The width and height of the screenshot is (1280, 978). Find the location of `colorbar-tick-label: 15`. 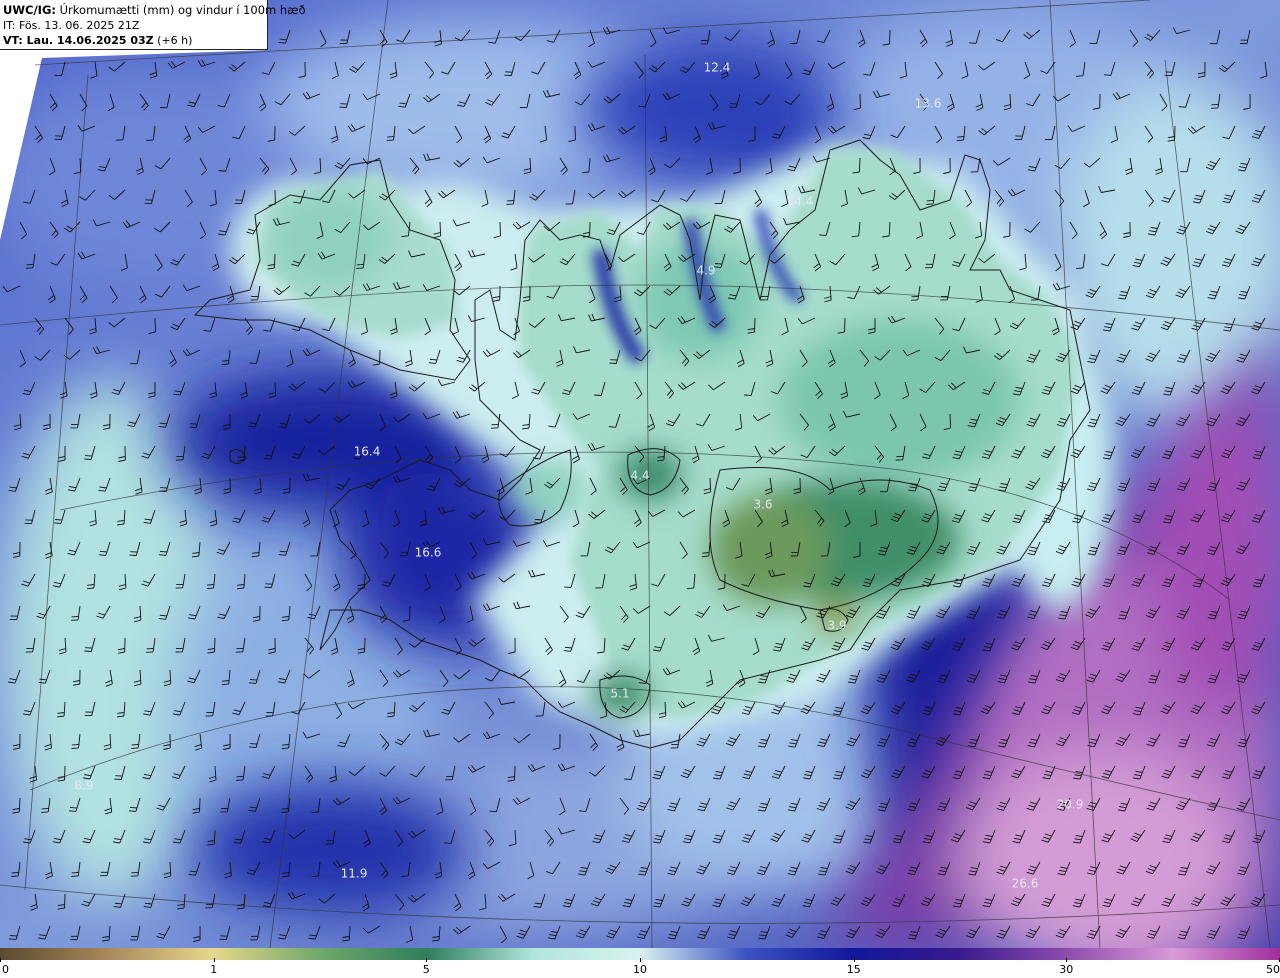

colorbar-tick-label: 15 is located at coordinates (853, 969).